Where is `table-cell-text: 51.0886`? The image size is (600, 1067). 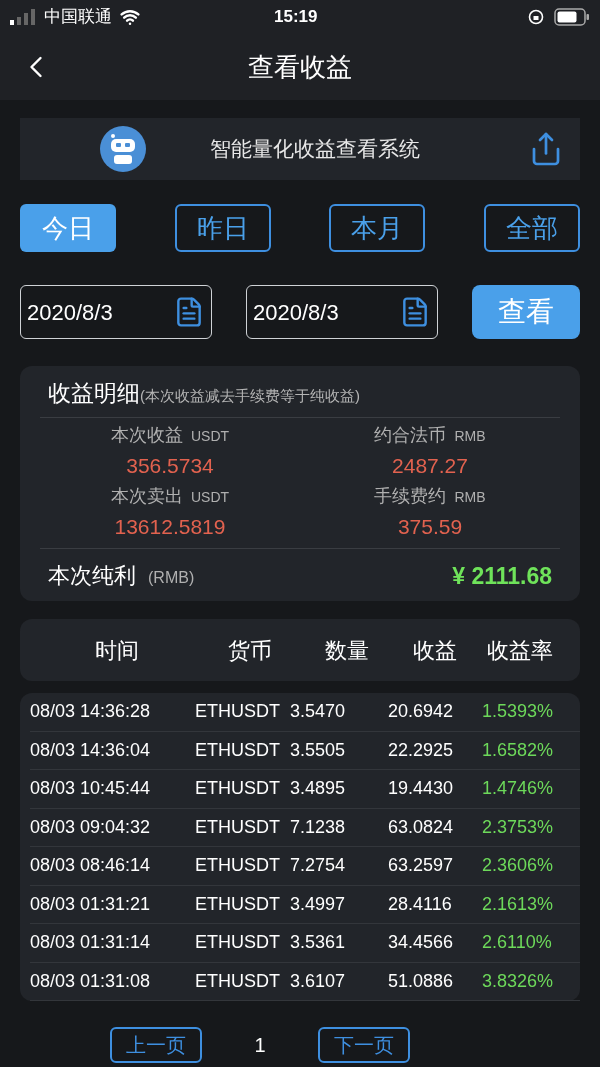
table-cell-text: 51.0886 is located at coordinates (421, 981).